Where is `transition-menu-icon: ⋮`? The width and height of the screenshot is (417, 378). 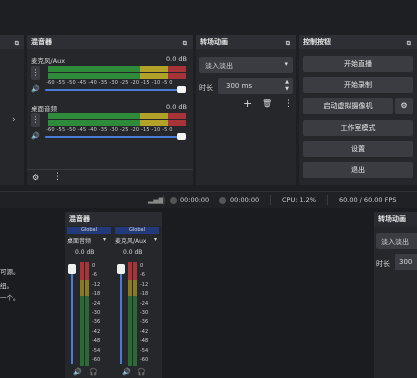
transition-menu-icon: ⋮ is located at coordinates (288, 104).